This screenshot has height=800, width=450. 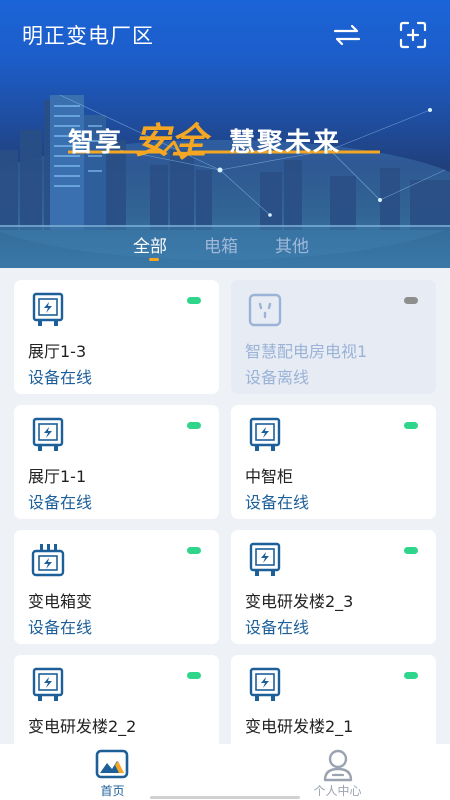 What do you see at coordinates (306, 351) in the screenshot?
I see `device-name: 智慧配电房电视1` at bounding box center [306, 351].